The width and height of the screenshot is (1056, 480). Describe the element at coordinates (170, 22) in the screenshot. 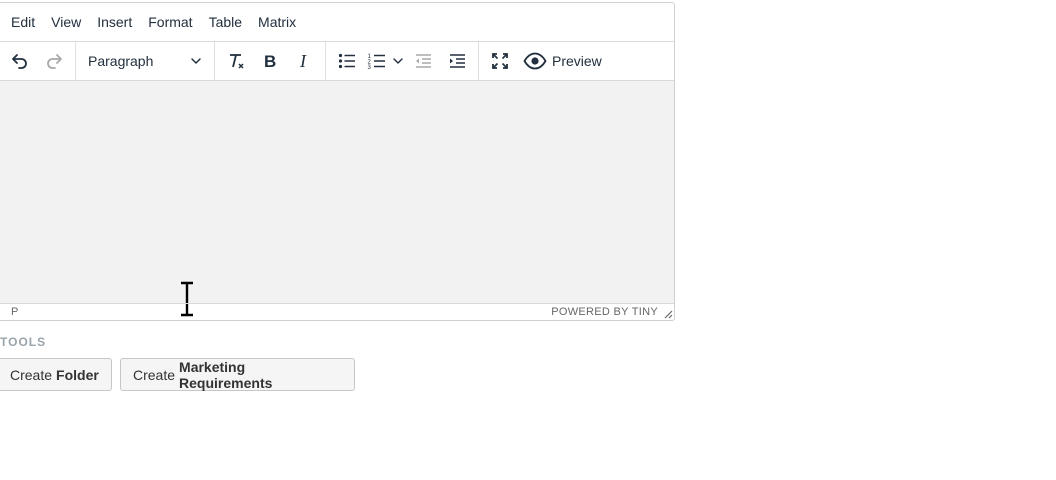

I see `menu-format: Format` at that location.